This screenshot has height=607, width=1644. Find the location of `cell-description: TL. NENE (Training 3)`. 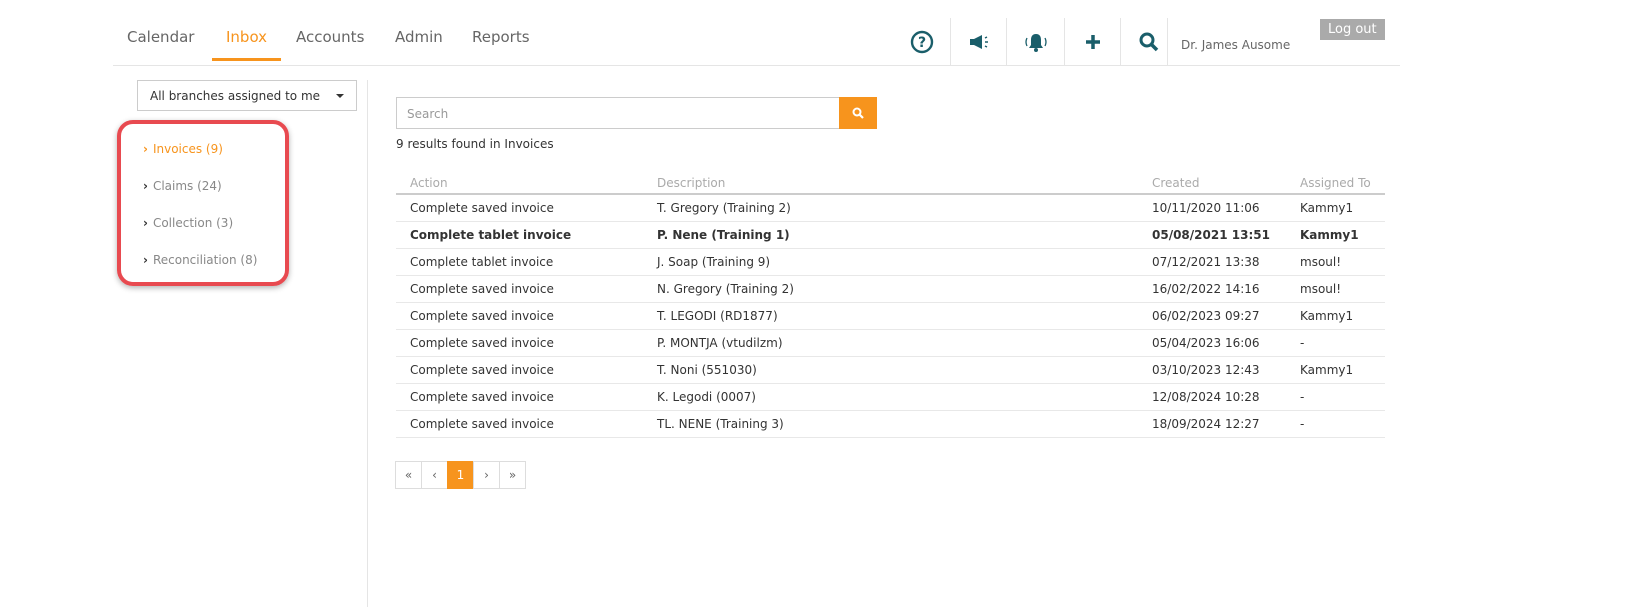

cell-description: TL. NENE (Training 3) is located at coordinates (890, 424).